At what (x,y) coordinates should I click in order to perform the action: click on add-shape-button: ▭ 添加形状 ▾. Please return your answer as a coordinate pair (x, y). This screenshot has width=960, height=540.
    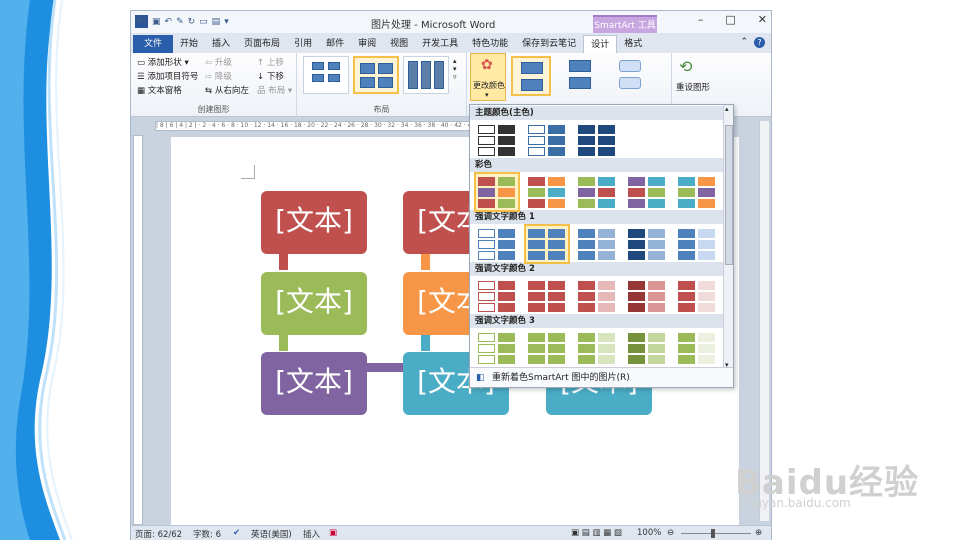
    Looking at the image, I should click on (163, 62).